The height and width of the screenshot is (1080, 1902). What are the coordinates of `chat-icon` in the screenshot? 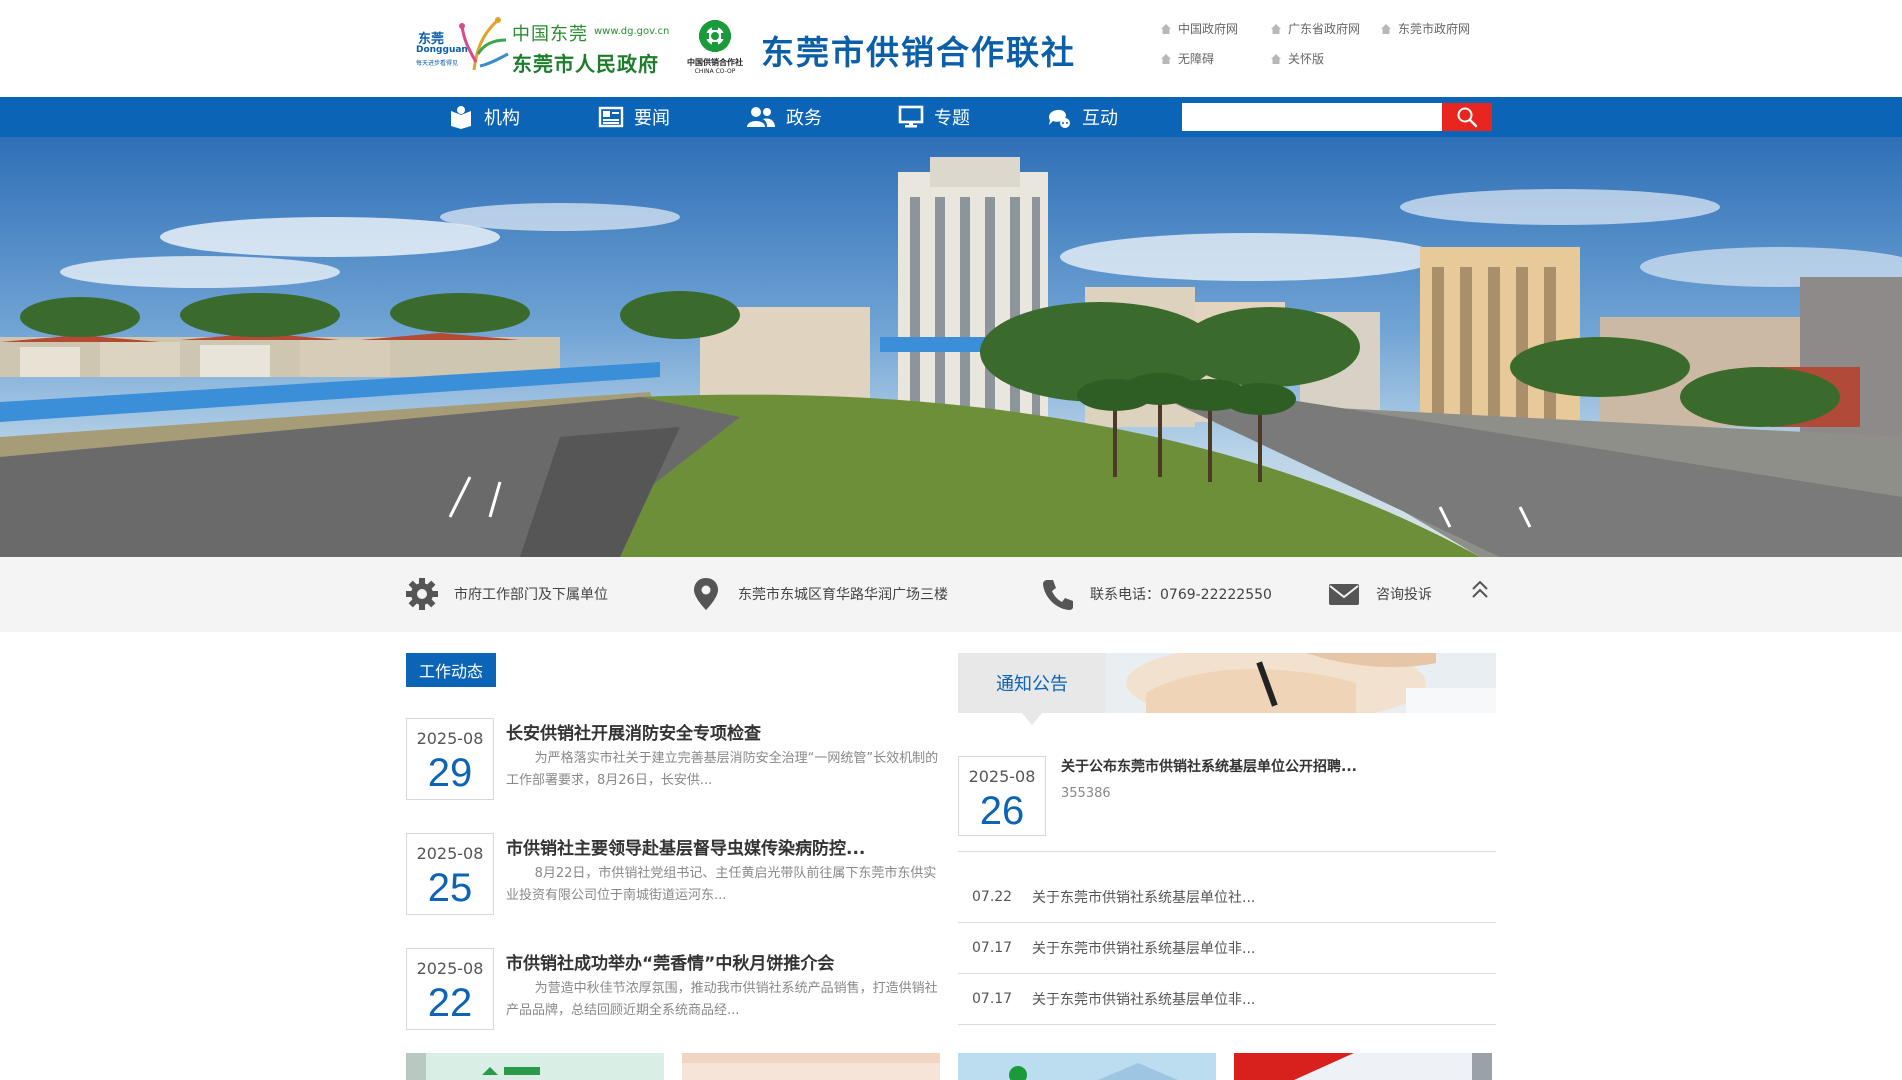 It's located at (1059, 118).